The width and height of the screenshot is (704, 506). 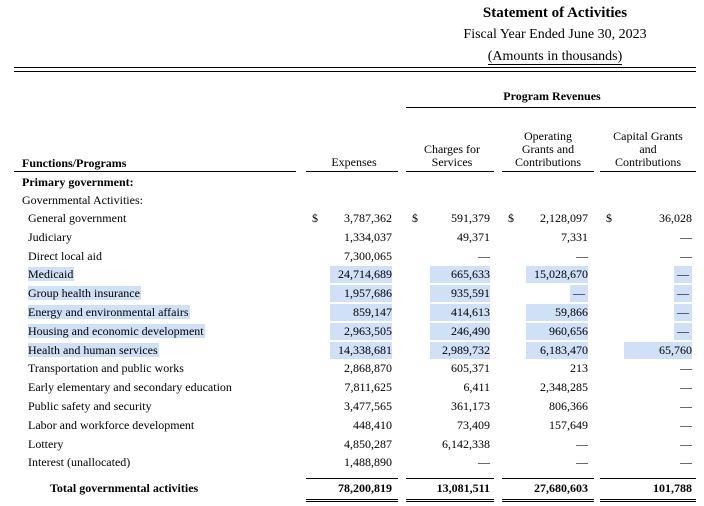 I want to click on cell-charges: 935,591, so click(x=460, y=293).